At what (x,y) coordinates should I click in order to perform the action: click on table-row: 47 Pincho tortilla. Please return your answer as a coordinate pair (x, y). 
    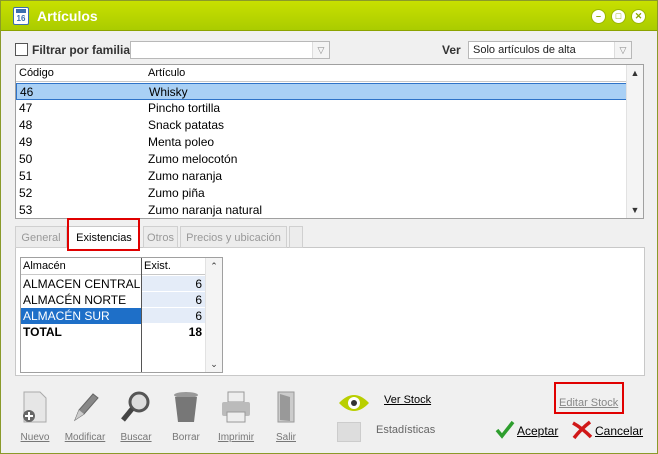
    Looking at the image, I should click on (321, 108).